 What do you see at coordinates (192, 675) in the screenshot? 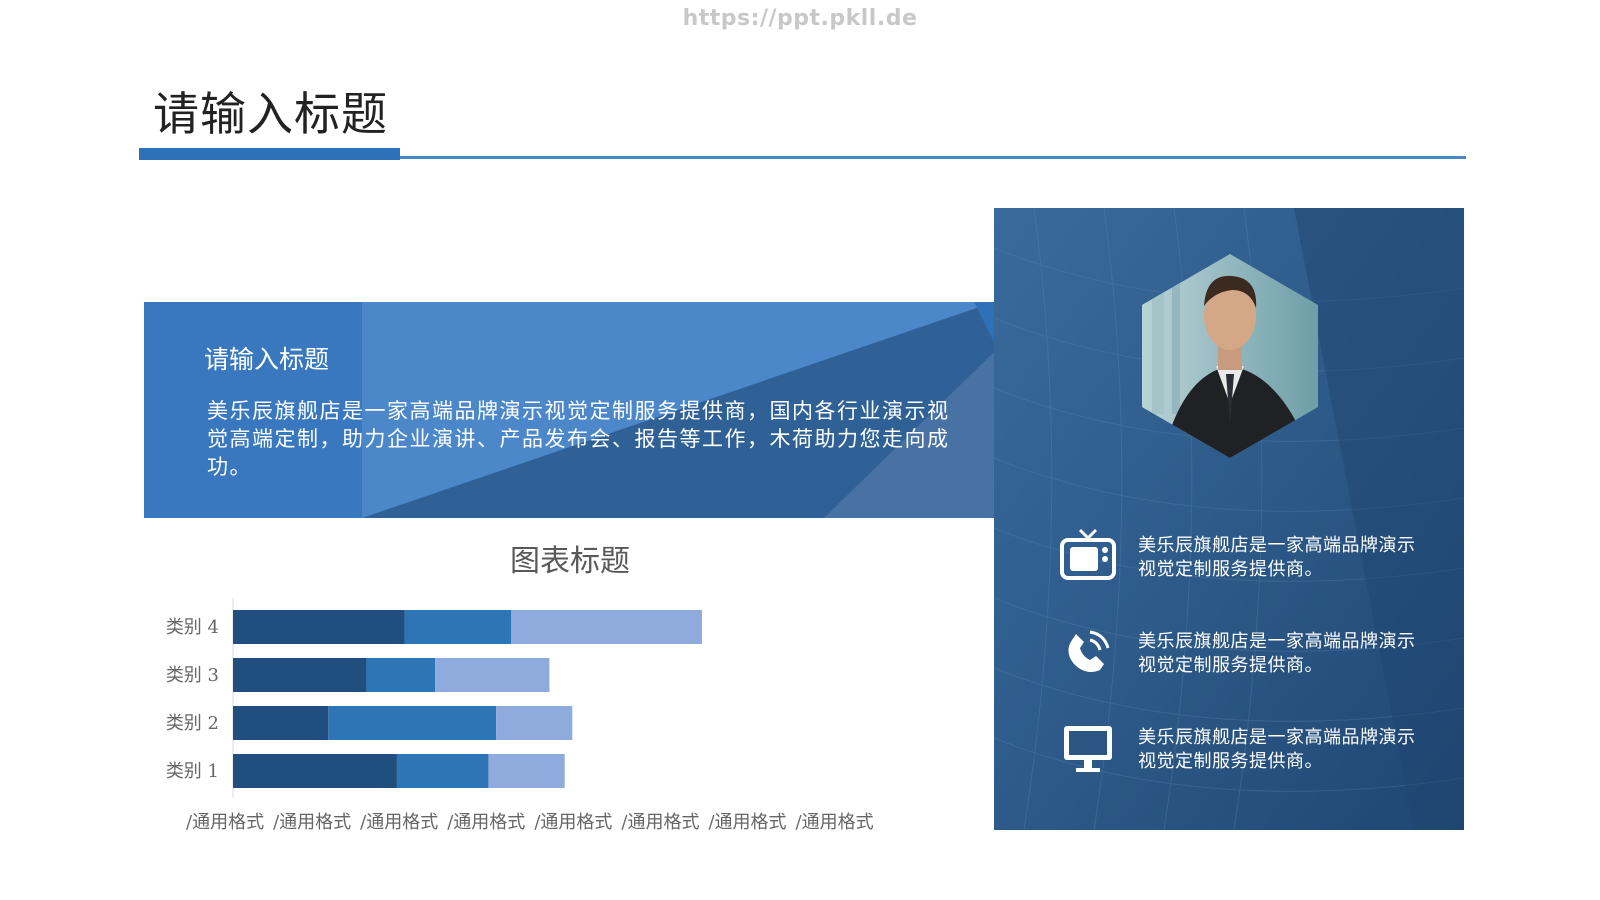
I see `category-label: 类别 3` at bounding box center [192, 675].